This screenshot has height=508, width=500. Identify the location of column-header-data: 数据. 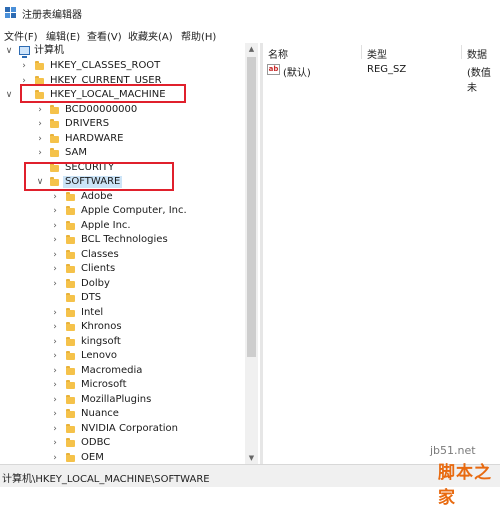
(477, 53).